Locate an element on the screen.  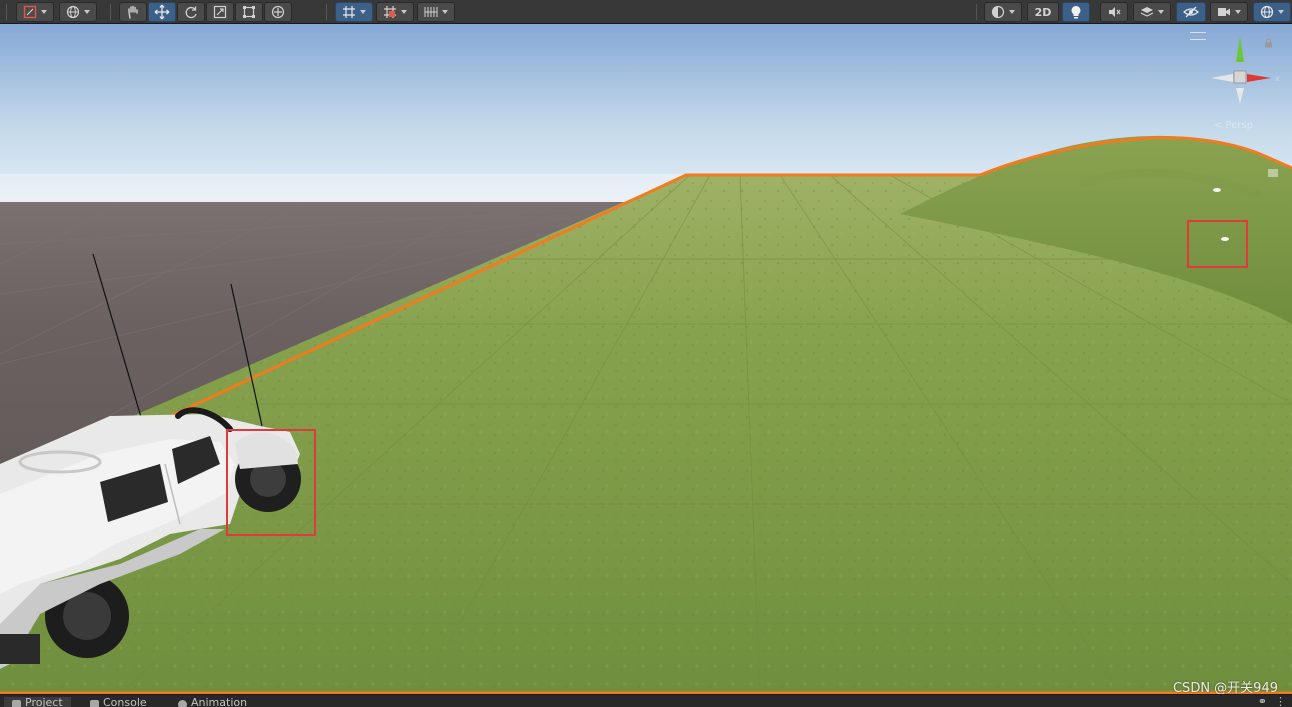
shading-mode-dropdown is located at coordinates (1003, 12).